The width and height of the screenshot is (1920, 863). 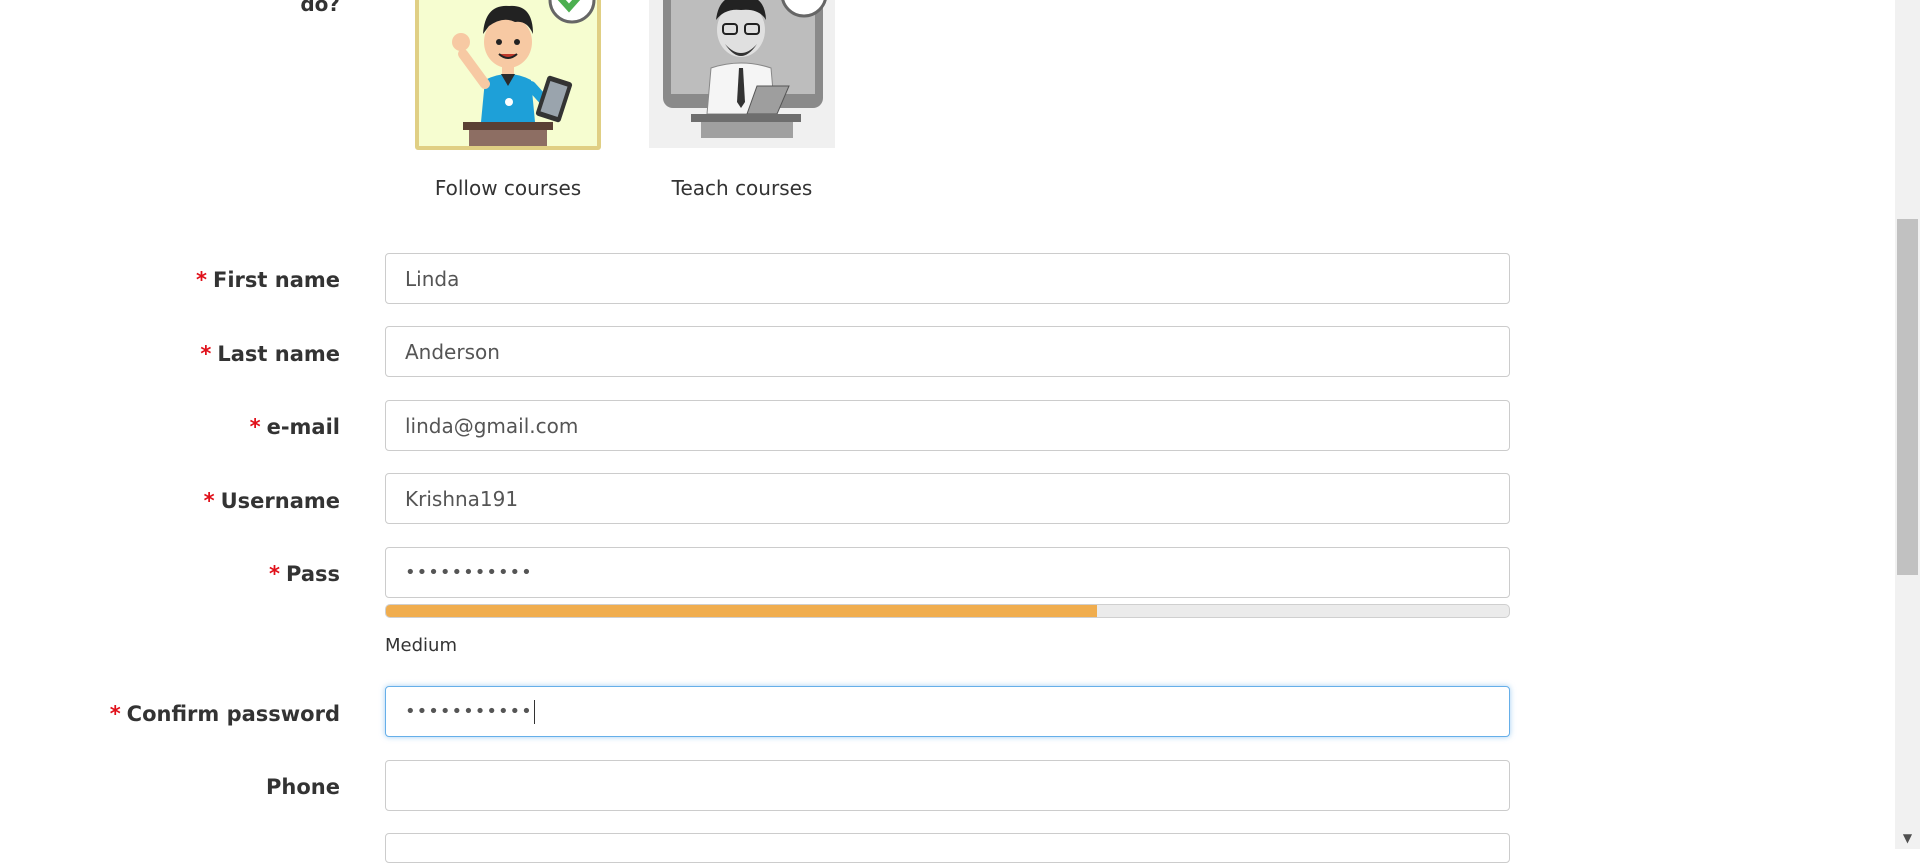 I want to click on confirm-password-value: •••••••••••, so click(x=469, y=711).